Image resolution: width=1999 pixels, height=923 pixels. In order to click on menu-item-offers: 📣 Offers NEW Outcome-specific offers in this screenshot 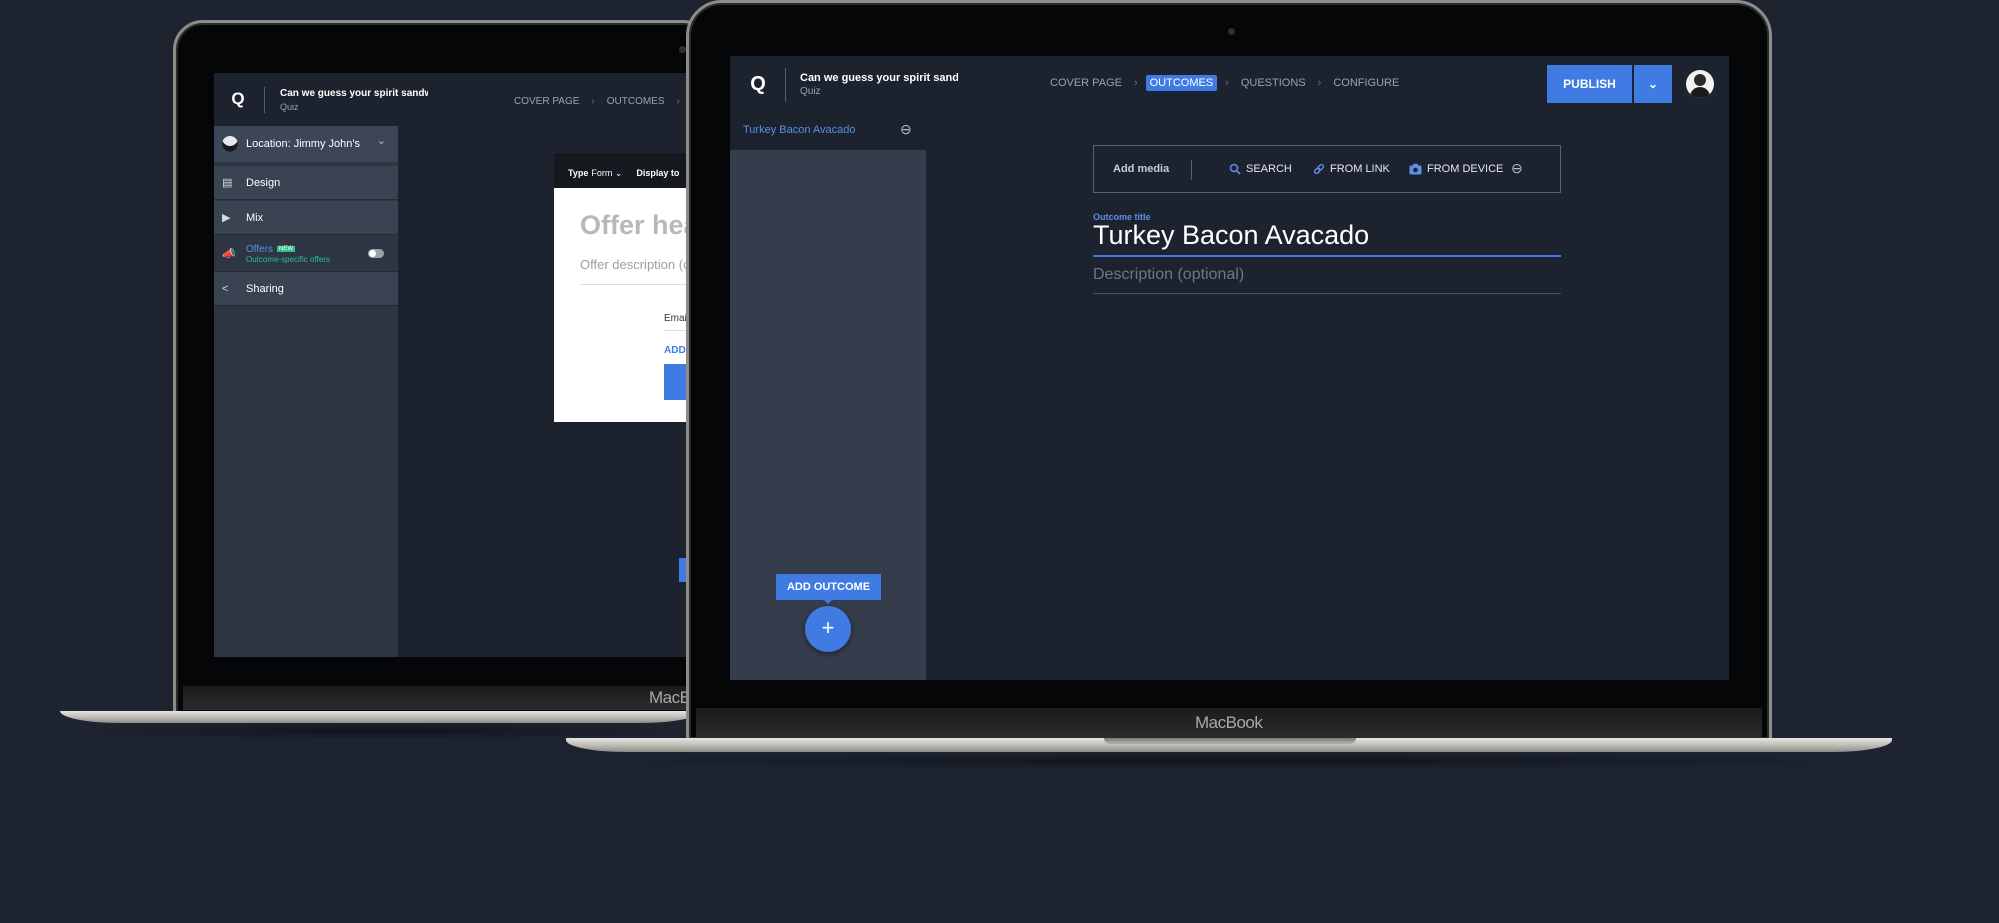, I will do `click(306, 254)`.